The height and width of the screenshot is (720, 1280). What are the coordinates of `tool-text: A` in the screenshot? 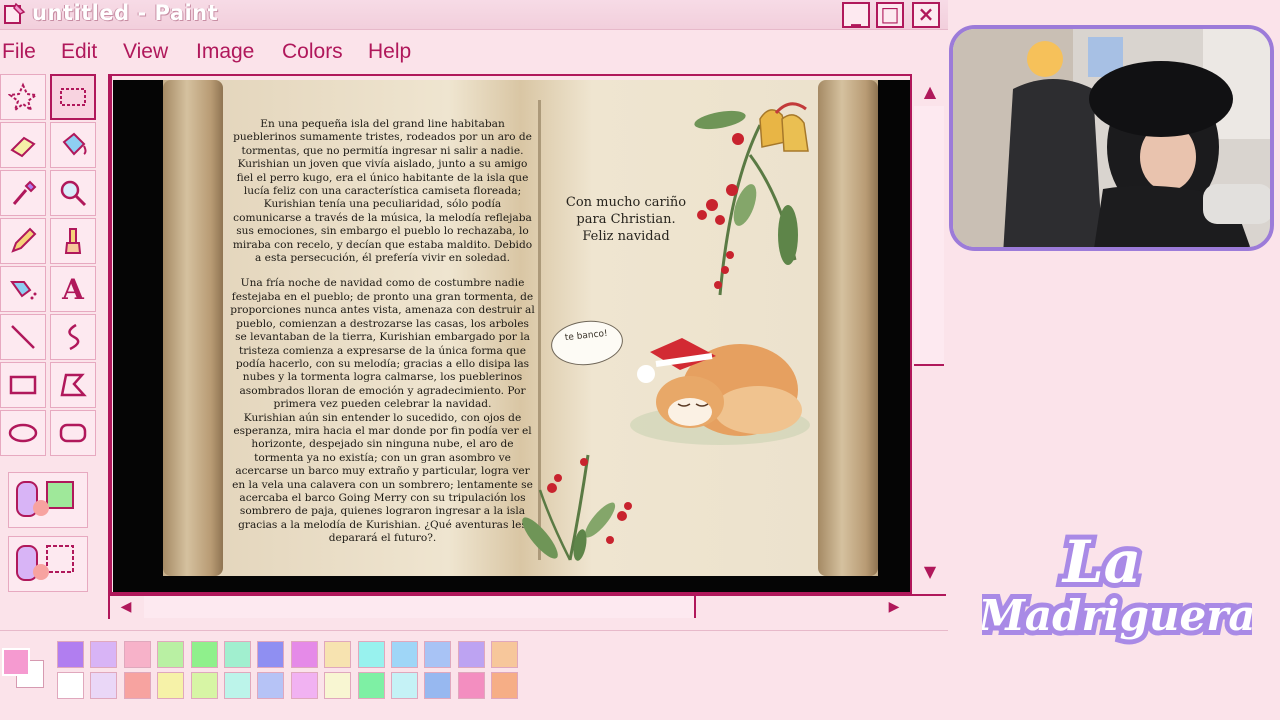 It's located at (73, 289).